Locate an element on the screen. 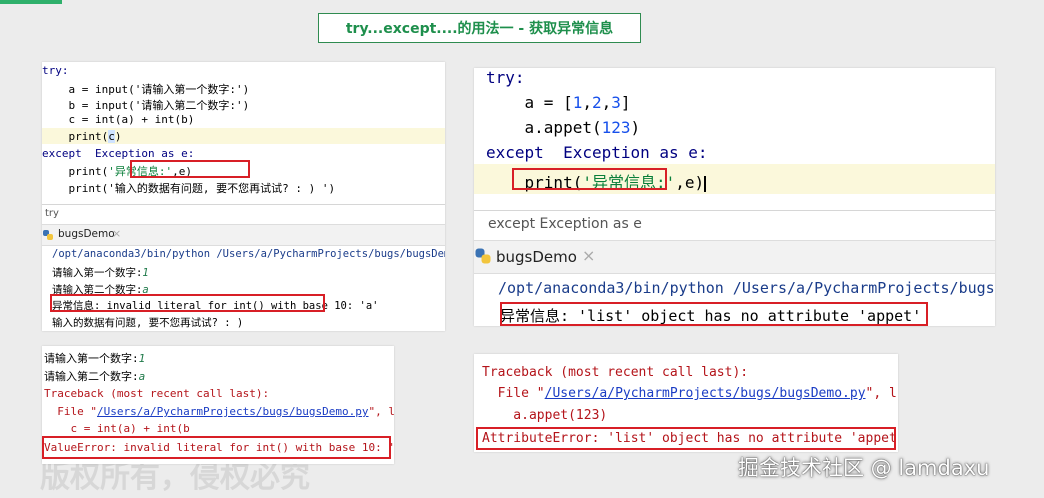 Image resolution: width=1044 pixels, height=498 pixels. console-line: a.appet(123) is located at coordinates (545, 415).